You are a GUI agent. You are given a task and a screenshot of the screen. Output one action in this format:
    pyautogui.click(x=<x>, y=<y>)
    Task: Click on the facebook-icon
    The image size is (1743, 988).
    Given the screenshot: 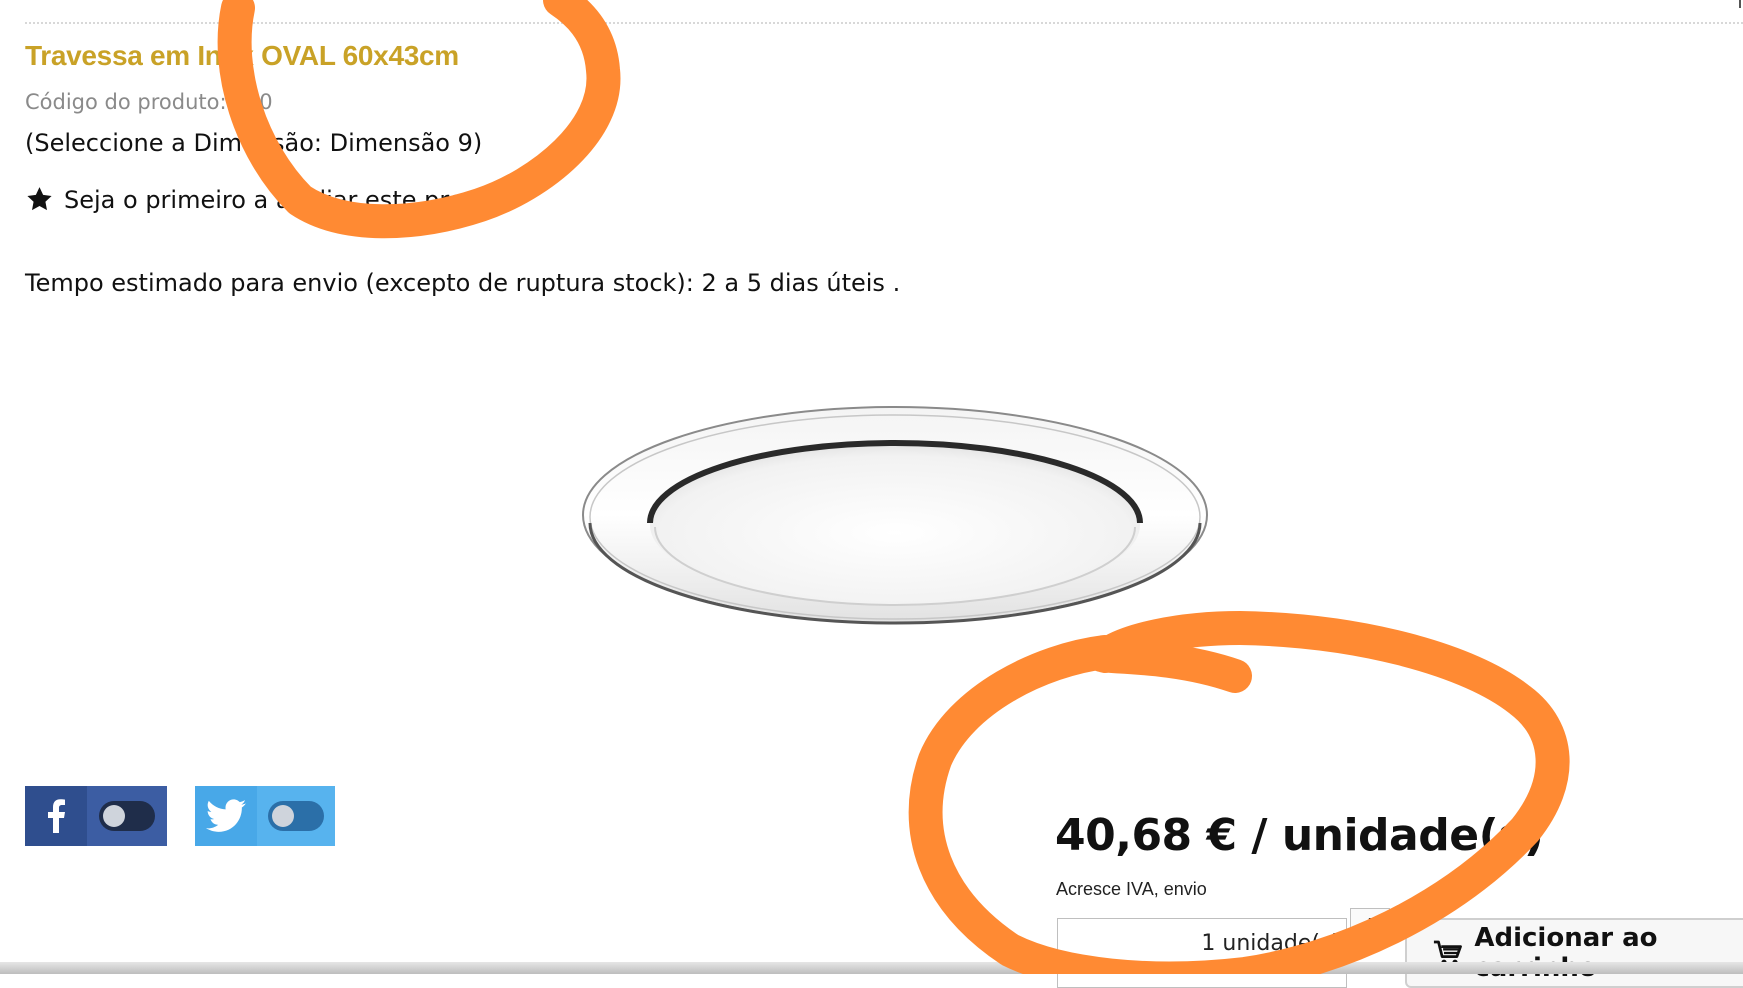 What is the action you would take?
    pyautogui.click(x=56, y=816)
    